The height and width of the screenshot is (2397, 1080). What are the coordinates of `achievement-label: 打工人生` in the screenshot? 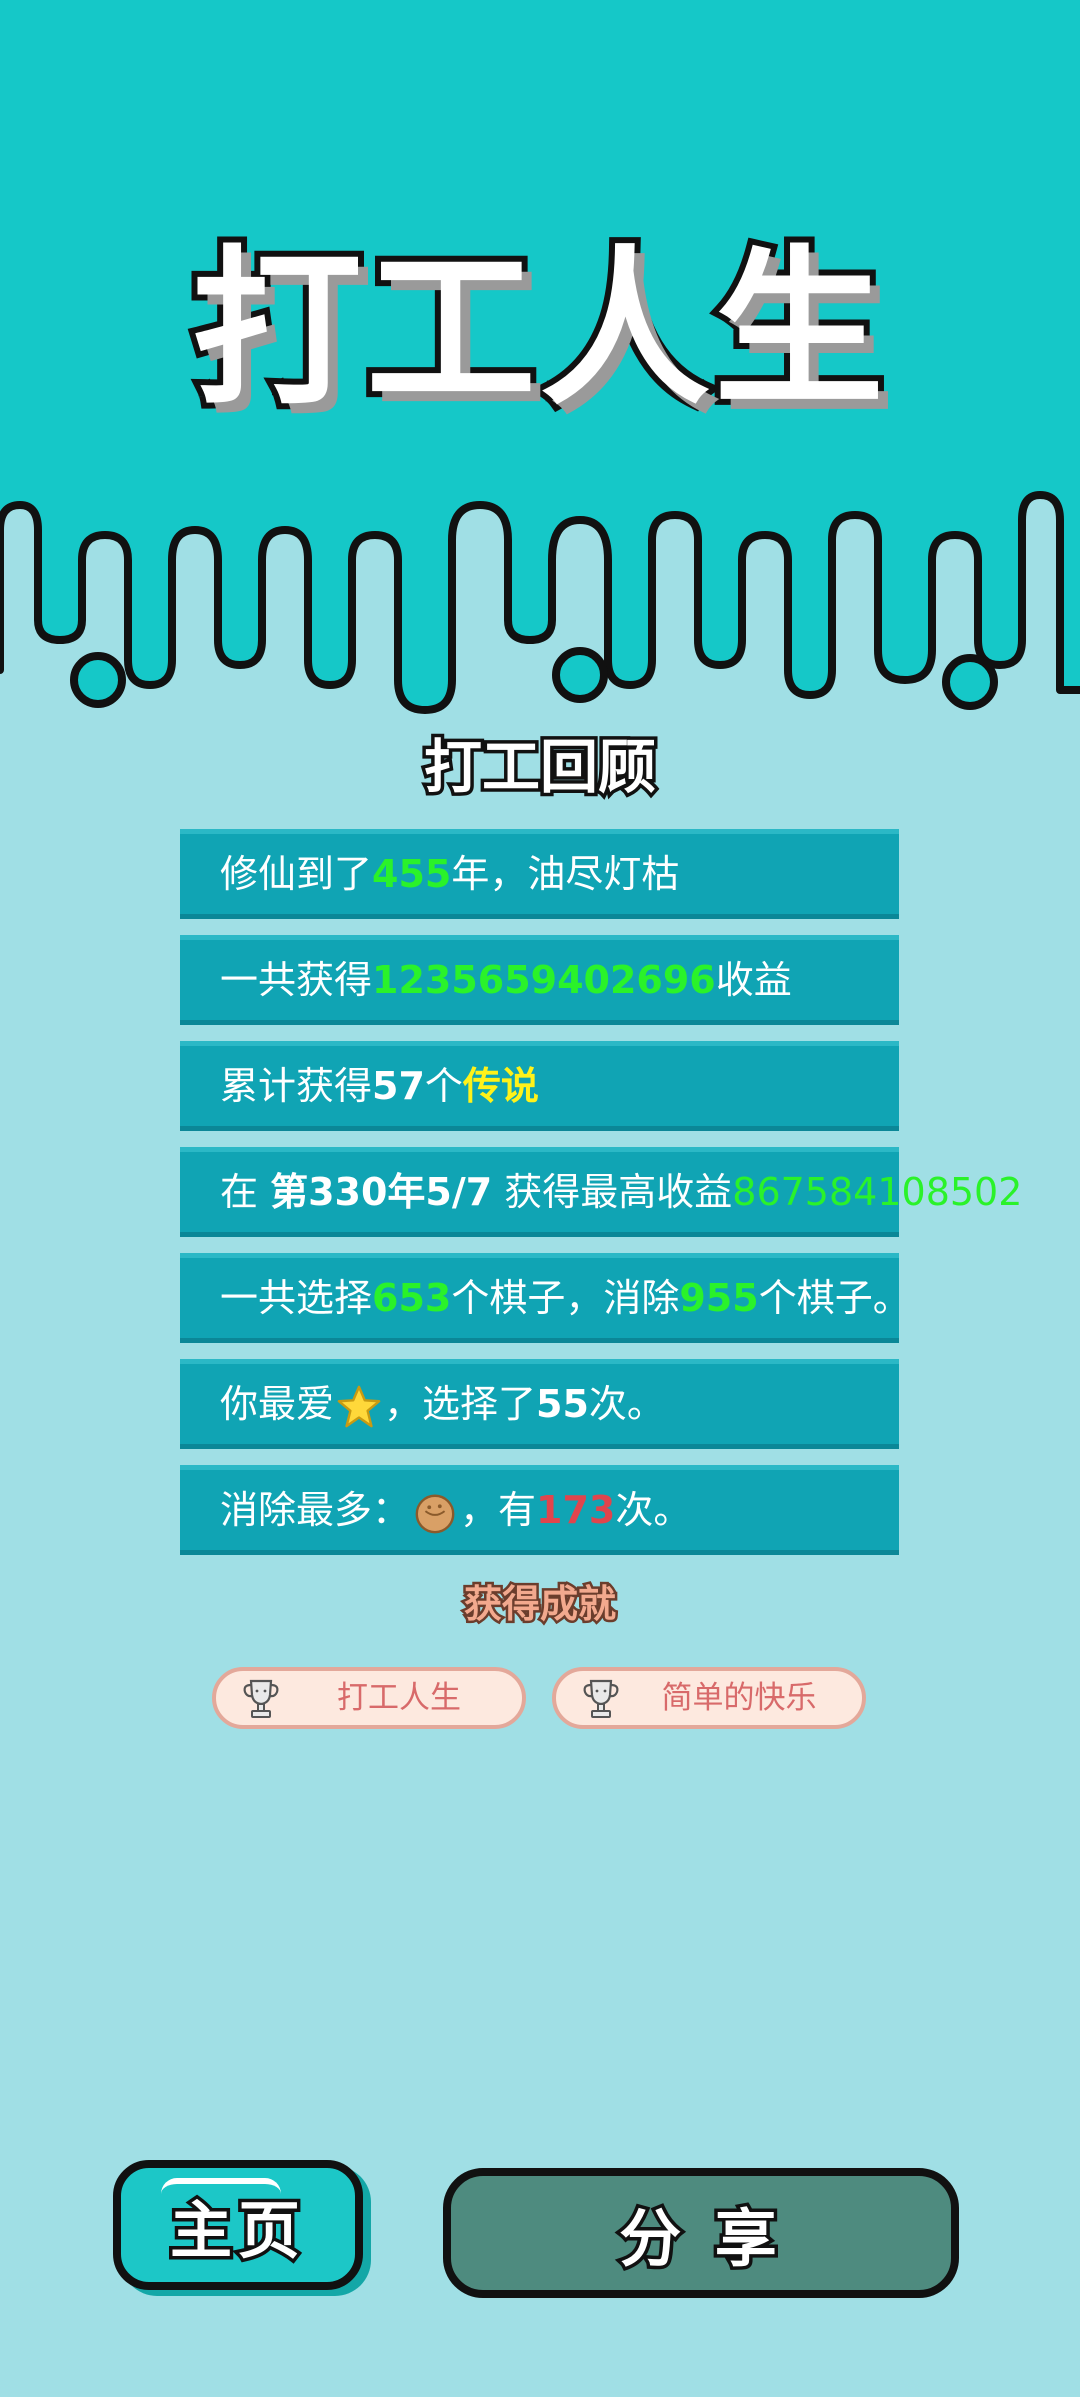 It's located at (399, 1698).